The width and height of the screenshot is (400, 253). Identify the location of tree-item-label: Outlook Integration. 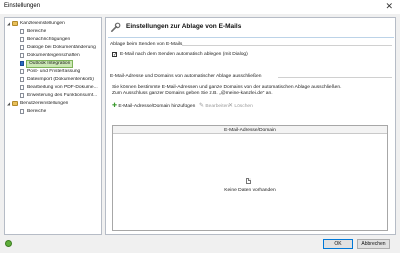
(50, 64).